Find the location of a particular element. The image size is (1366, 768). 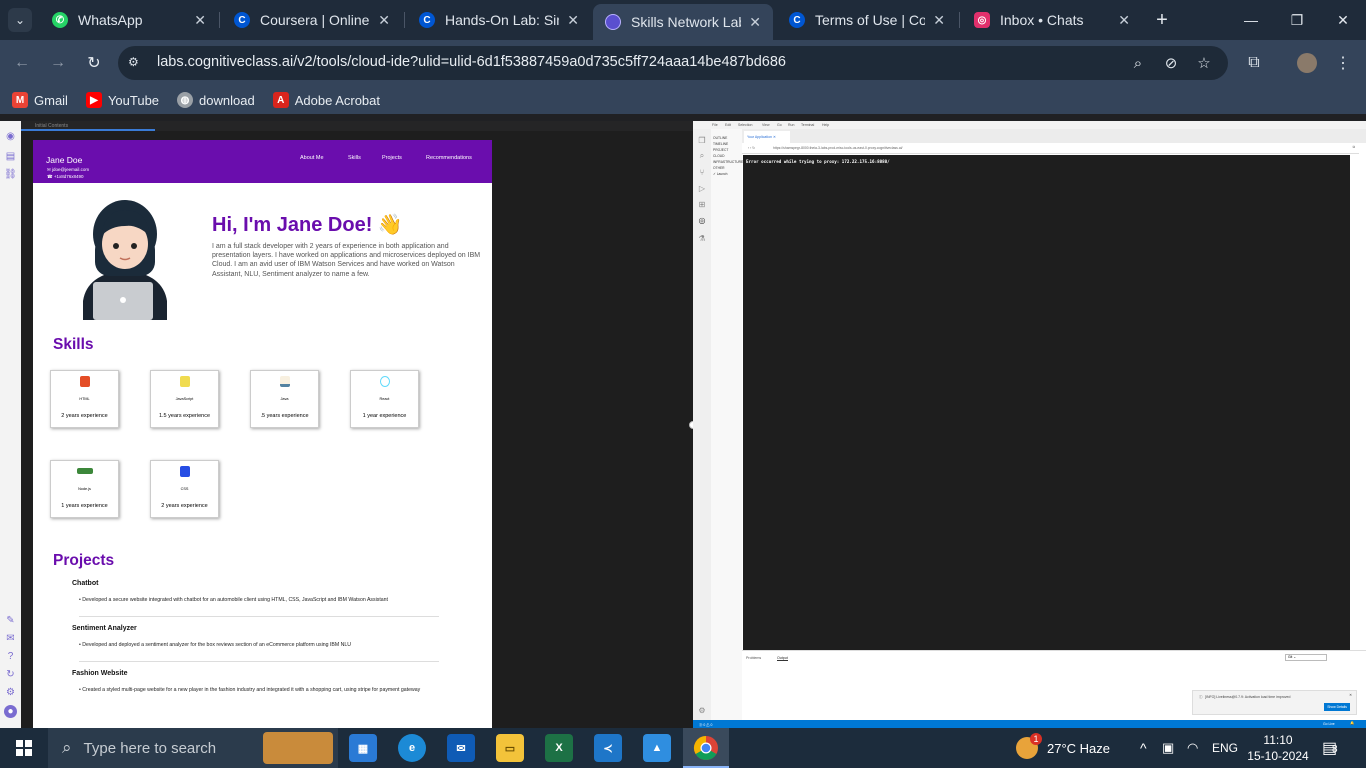

tab-skills-network-labs: Skills Network Labs ✕ is located at coordinates (683, 22).